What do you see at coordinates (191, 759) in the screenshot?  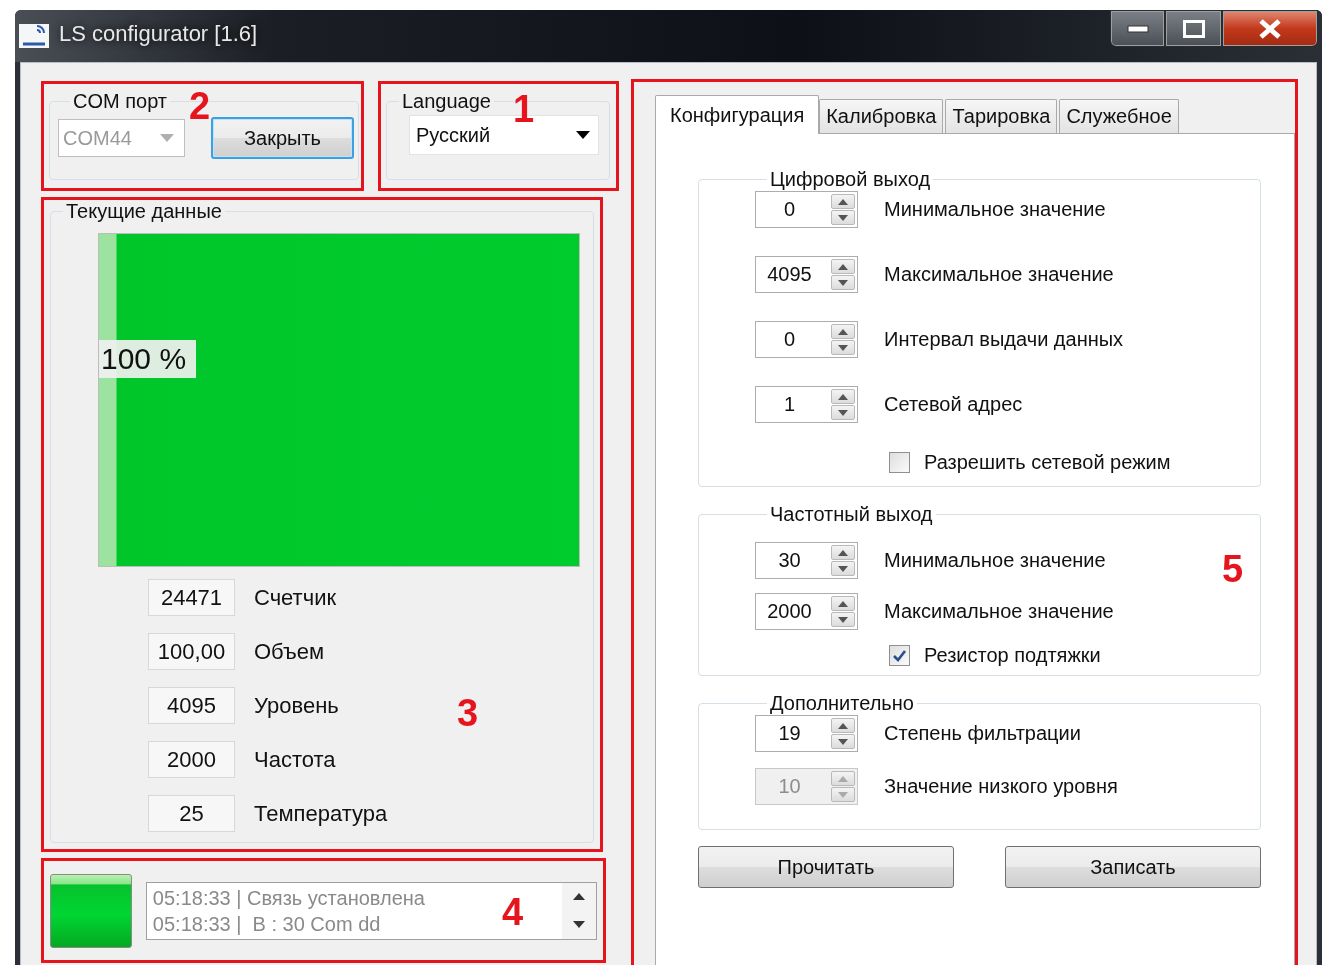 I see `reading-value: 2000` at bounding box center [191, 759].